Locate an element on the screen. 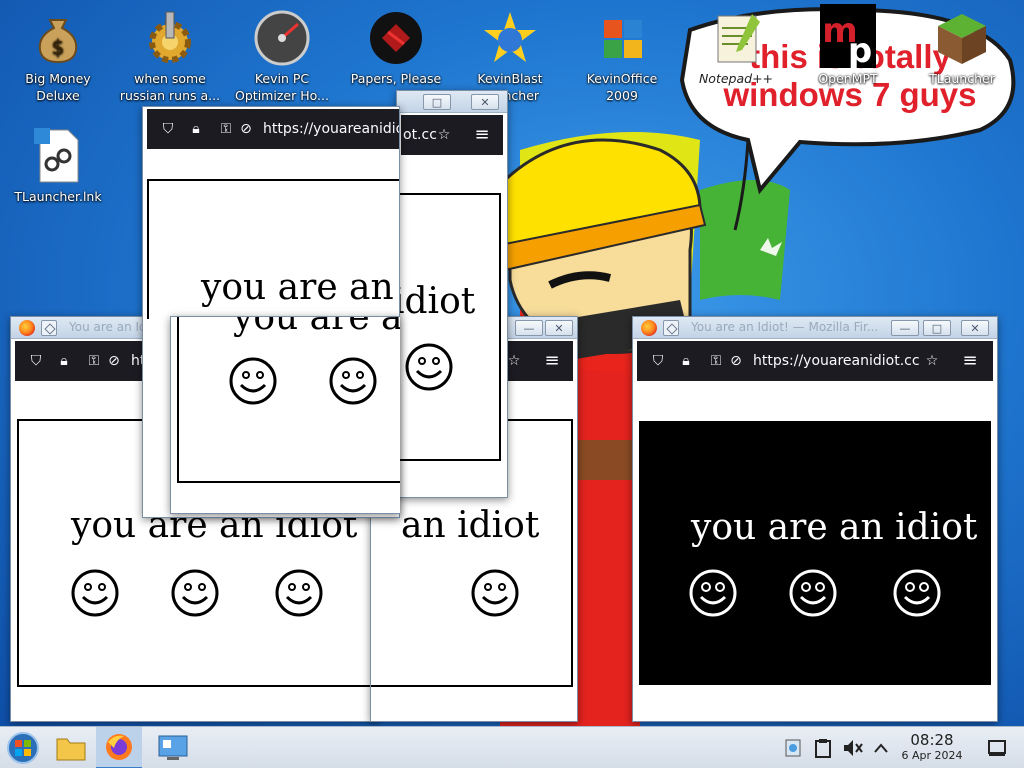 The height and width of the screenshot is (768, 1024). web-page: idiot is located at coordinates (450, 325).